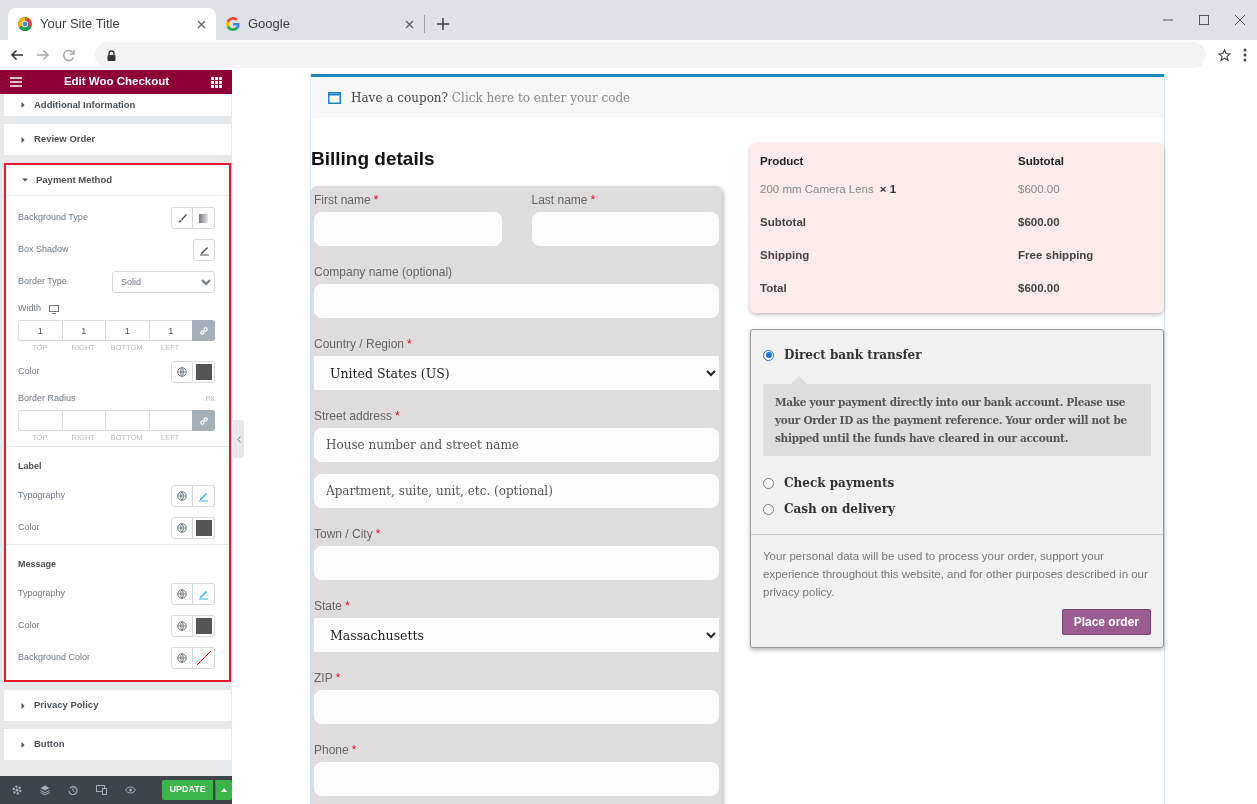 The width and height of the screenshot is (1257, 804). What do you see at coordinates (130, 790) in the screenshot?
I see `eye-icon` at bounding box center [130, 790].